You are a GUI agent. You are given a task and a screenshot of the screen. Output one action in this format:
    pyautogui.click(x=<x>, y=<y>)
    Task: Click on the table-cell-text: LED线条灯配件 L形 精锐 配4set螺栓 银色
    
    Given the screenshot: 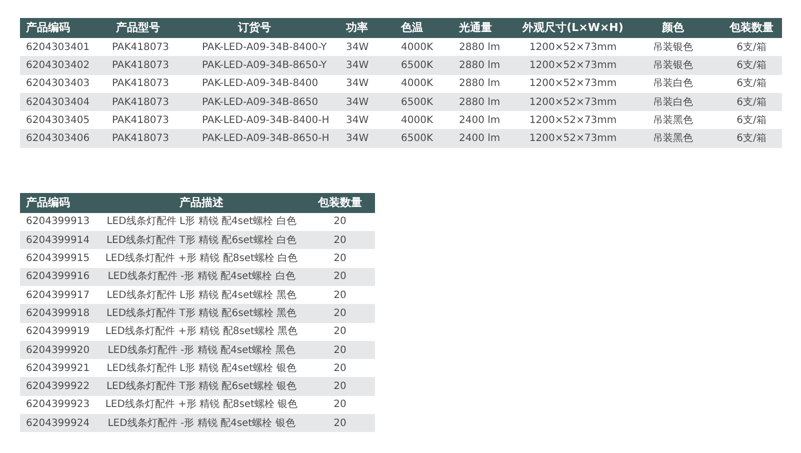 What is the action you would take?
    pyautogui.click(x=202, y=369)
    